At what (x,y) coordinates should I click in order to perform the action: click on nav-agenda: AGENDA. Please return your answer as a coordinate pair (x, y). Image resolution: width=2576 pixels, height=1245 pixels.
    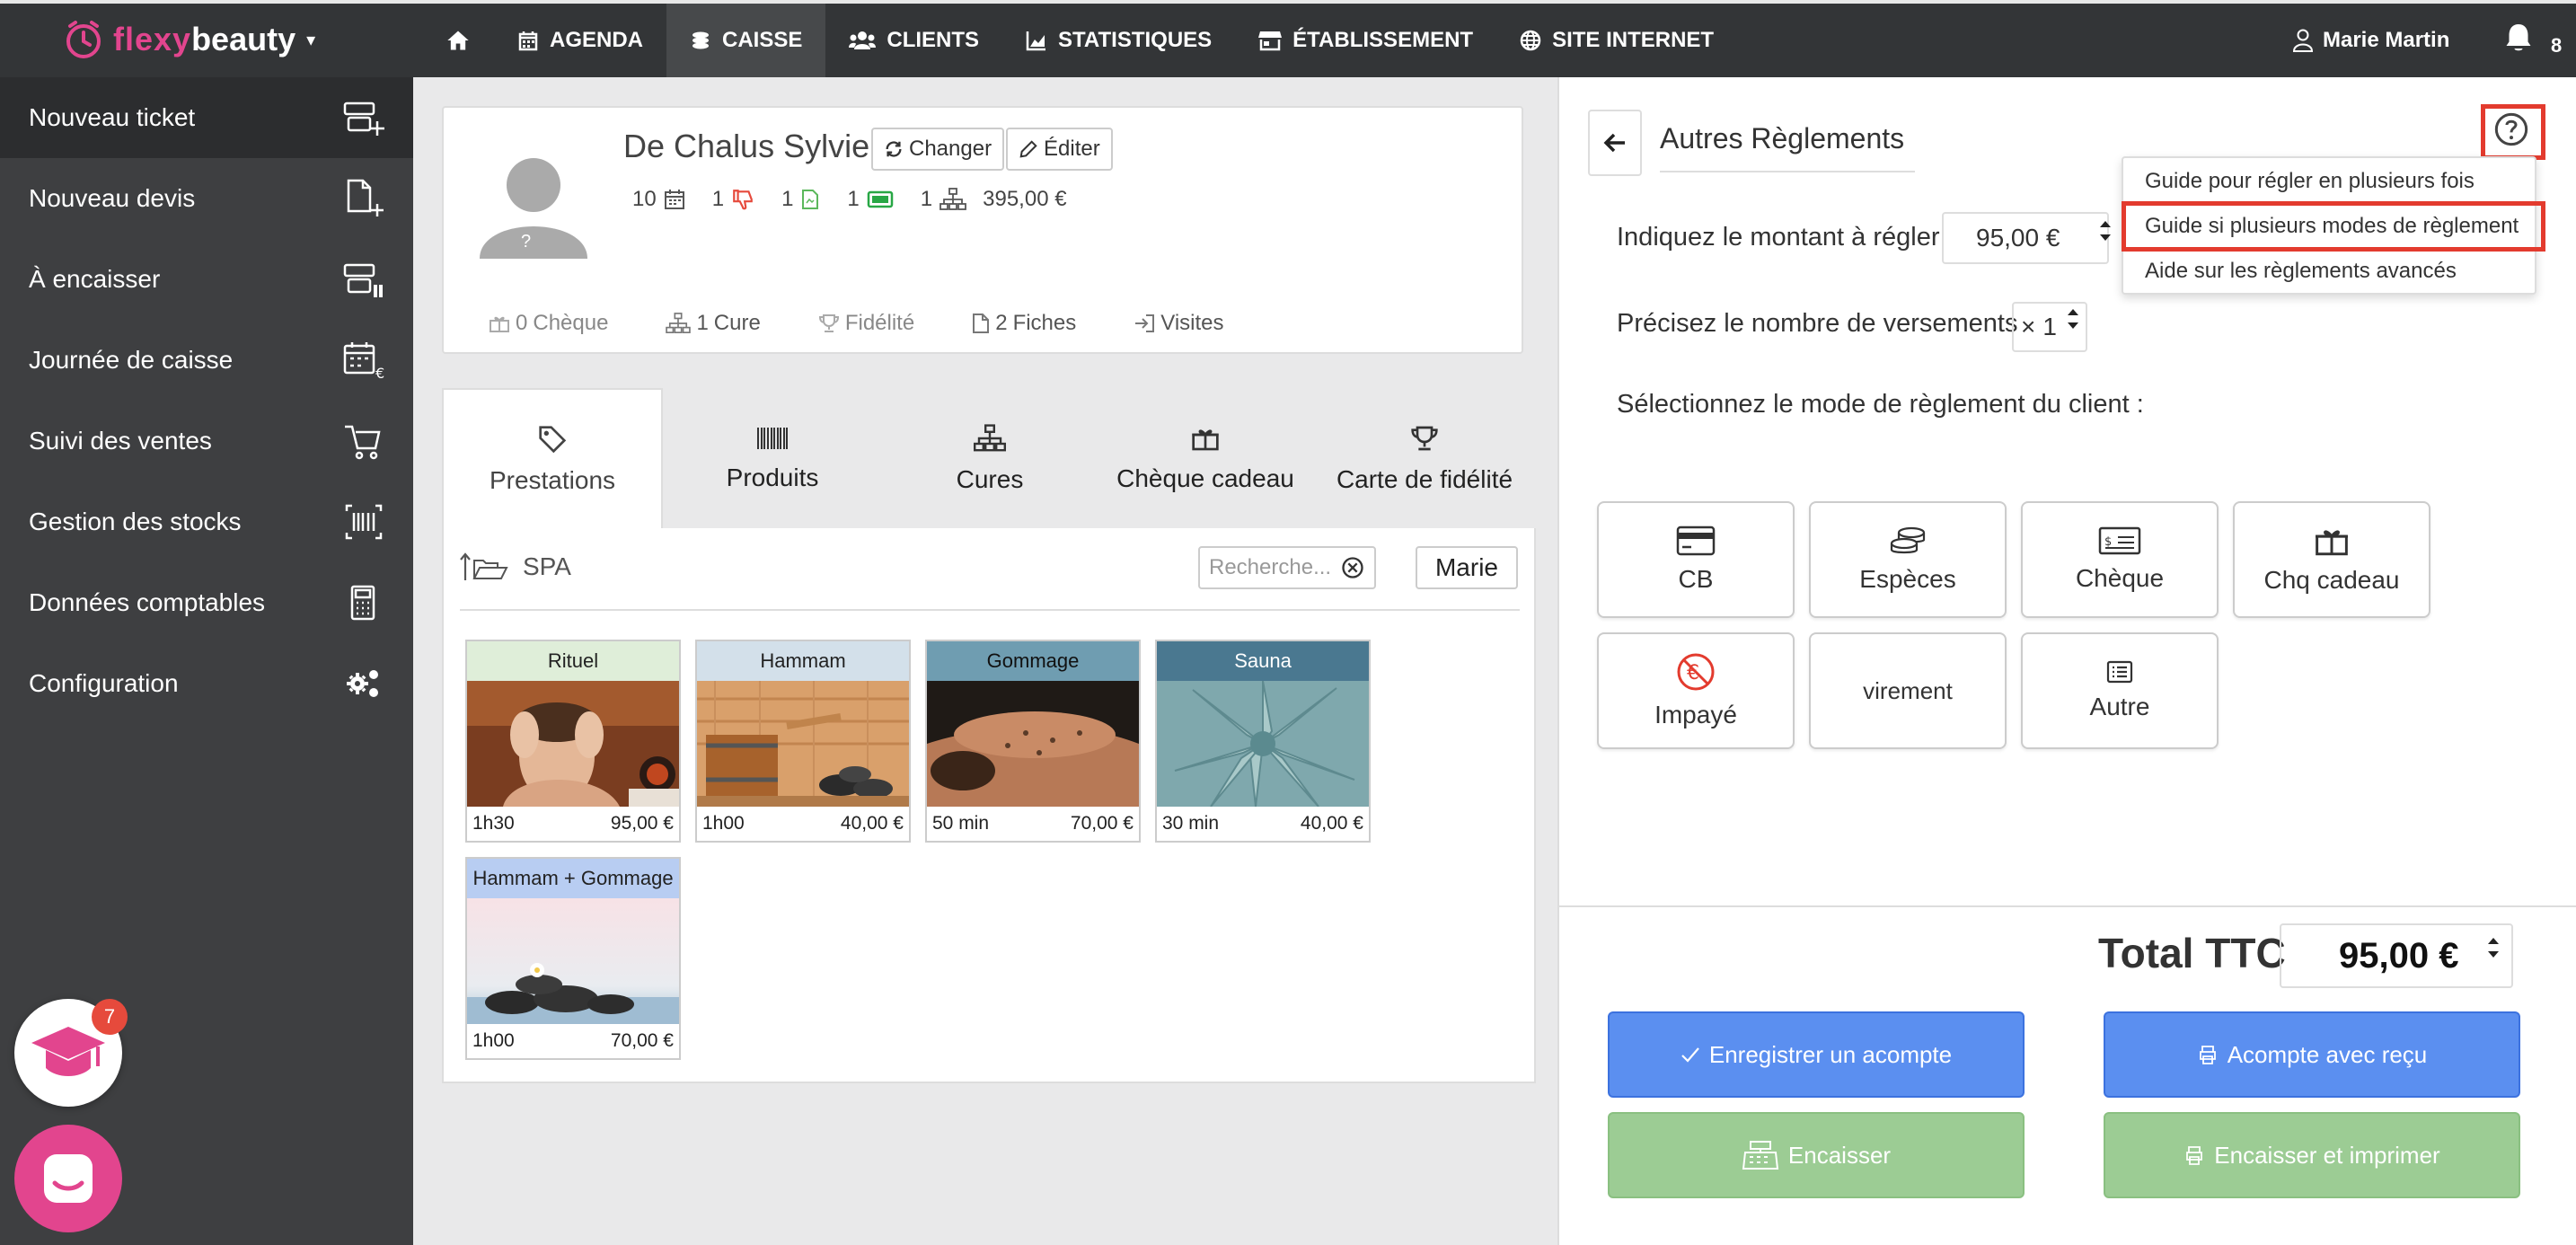
    Looking at the image, I should click on (580, 40).